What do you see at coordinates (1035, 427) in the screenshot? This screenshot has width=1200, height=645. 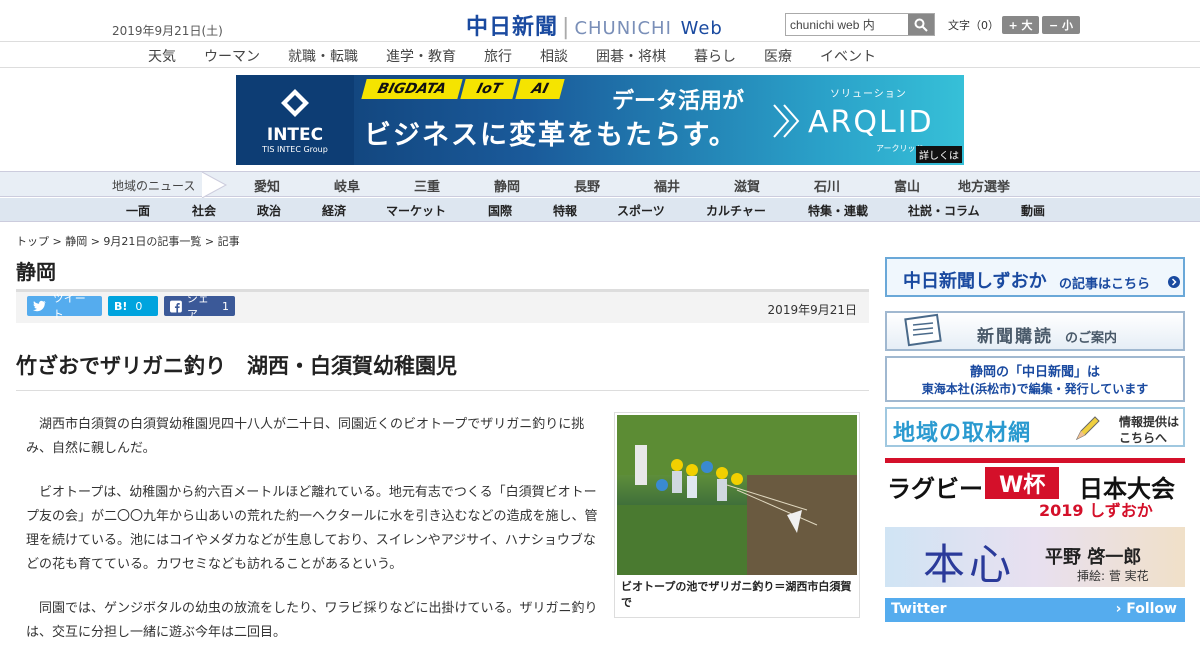 I see `sidebar-news-network: 地域の取材網 情報提供は こちらへ` at bounding box center [1035, 427].